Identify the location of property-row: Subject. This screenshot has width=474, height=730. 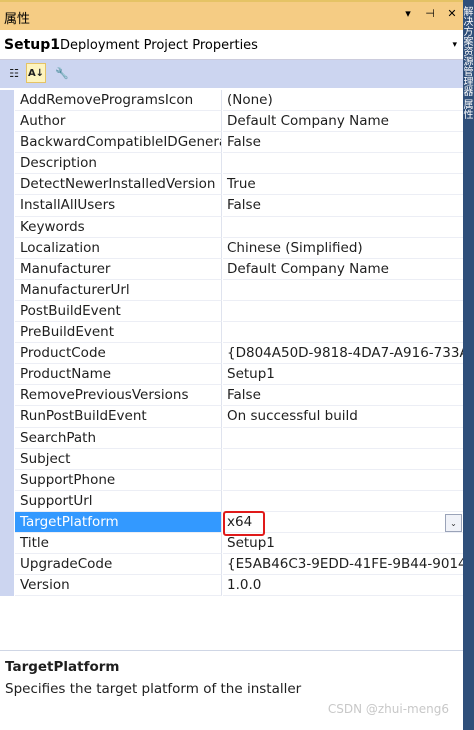
(231, 459).